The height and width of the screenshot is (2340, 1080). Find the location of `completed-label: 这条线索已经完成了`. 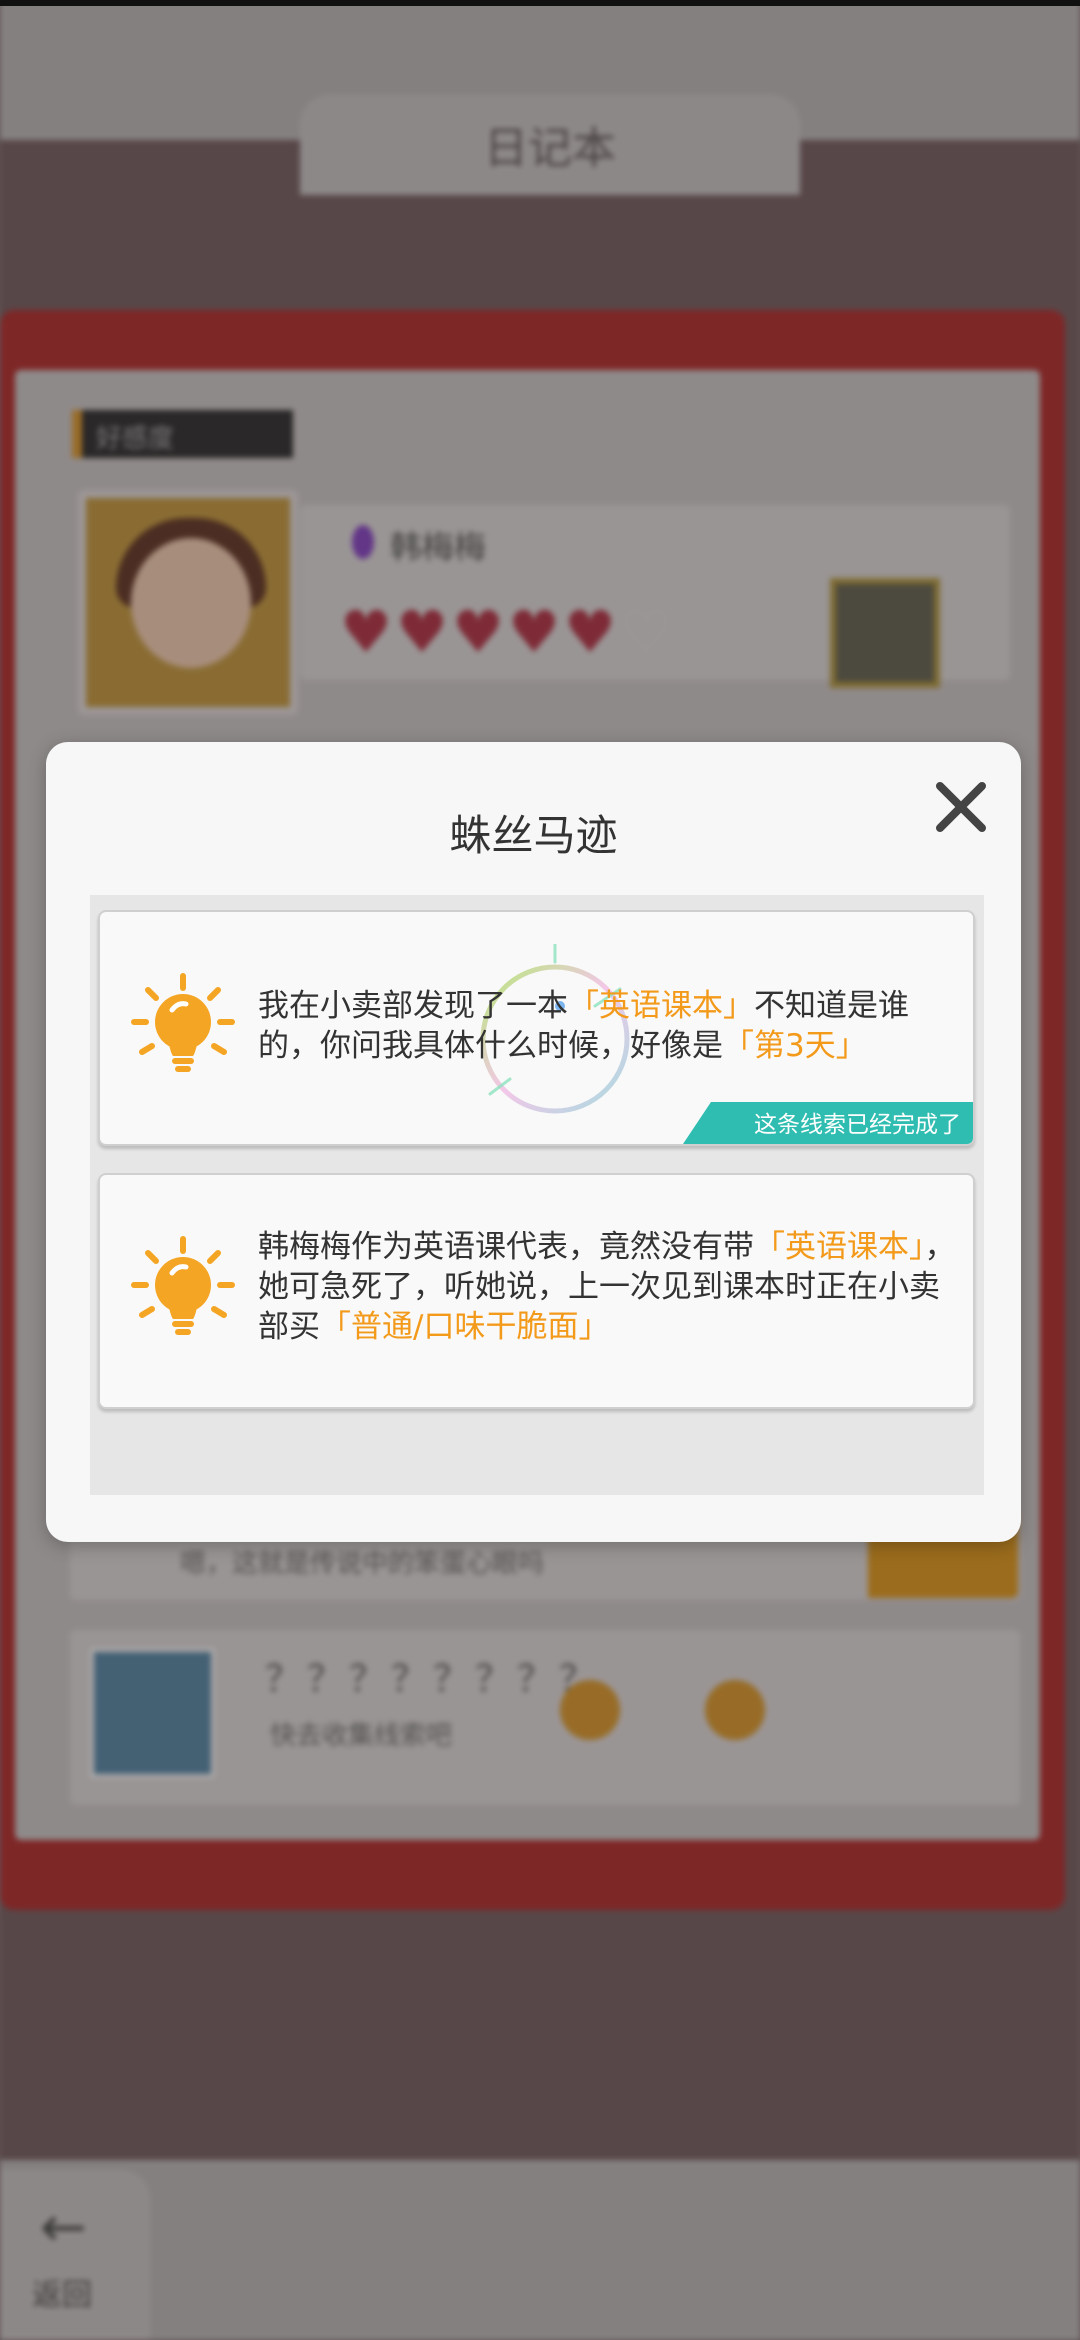

completed-label: 这条线索已经完成了 is located at coordinates (857, 1125).